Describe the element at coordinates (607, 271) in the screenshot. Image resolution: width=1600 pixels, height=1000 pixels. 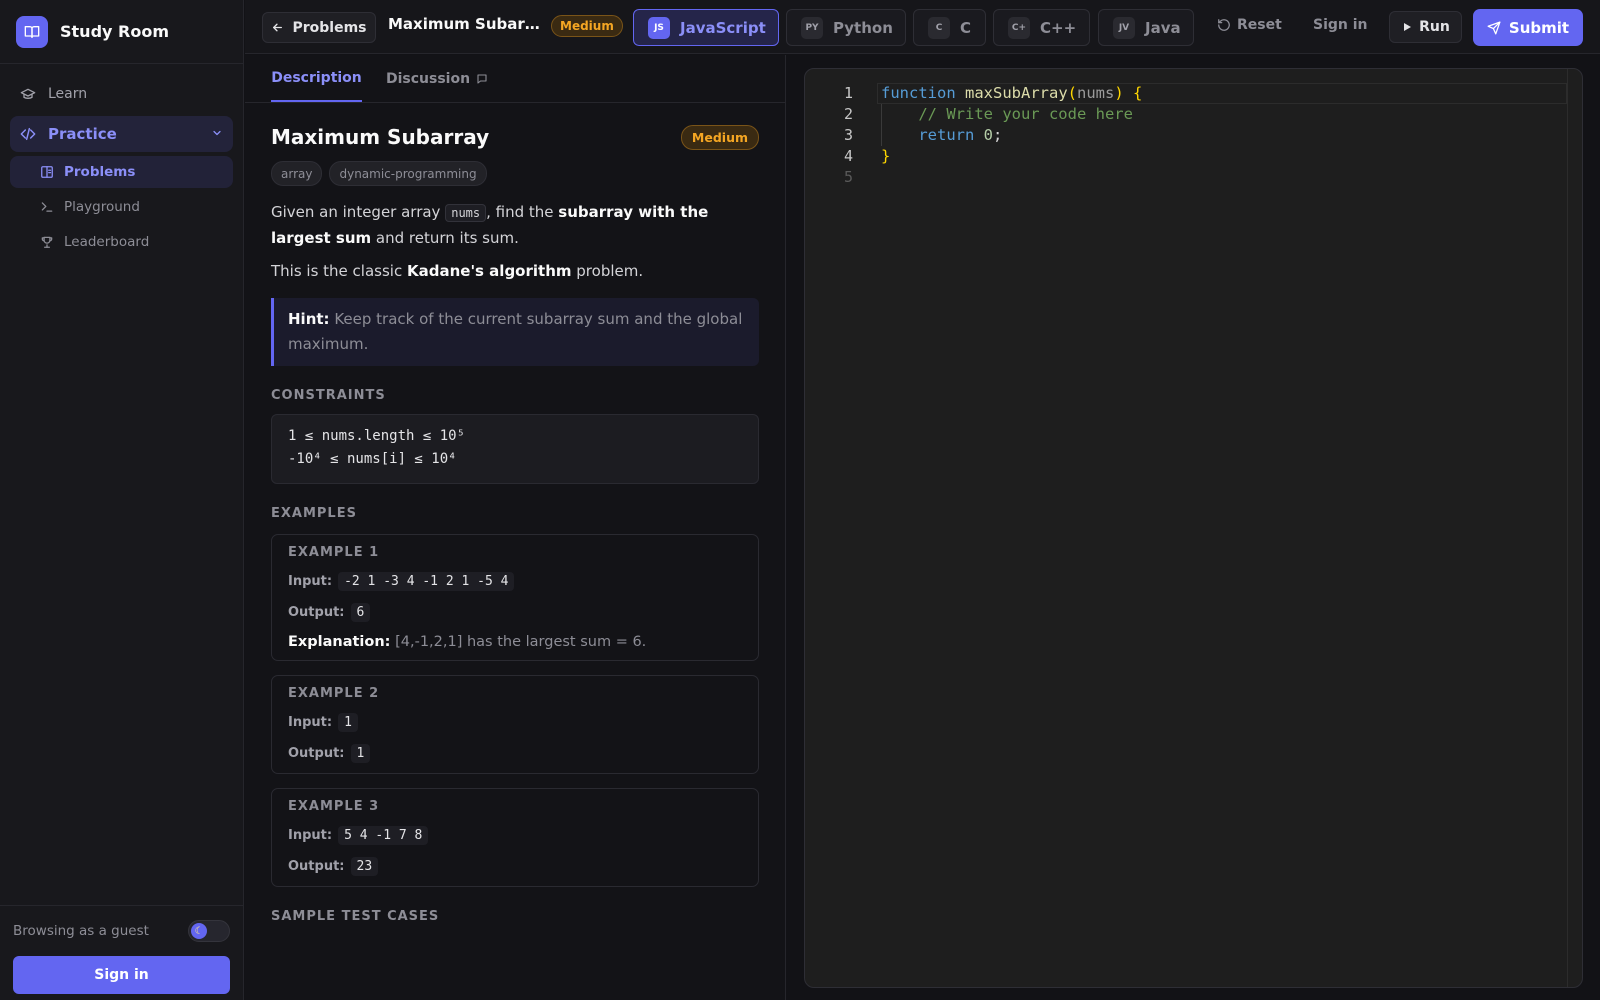
I see `text: problem.` at that location.